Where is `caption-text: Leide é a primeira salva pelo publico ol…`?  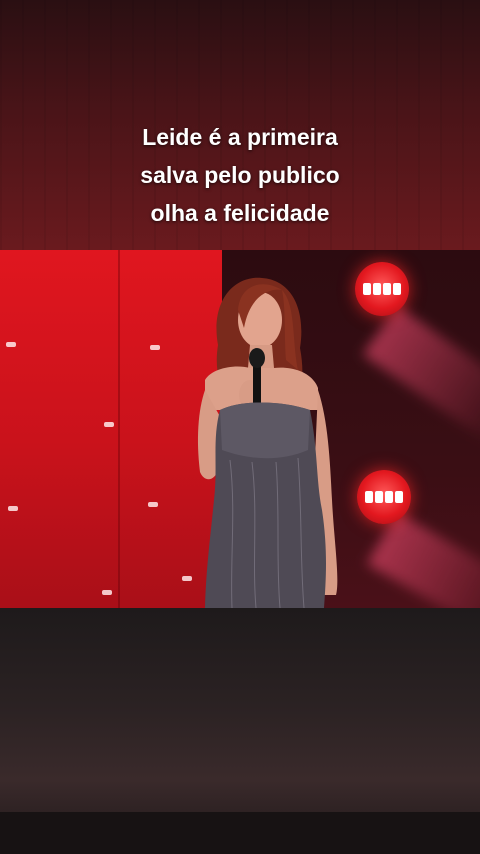
caption-text: Leide é a primeira salva pelo publico ol… is located at coordinates (240, 175).